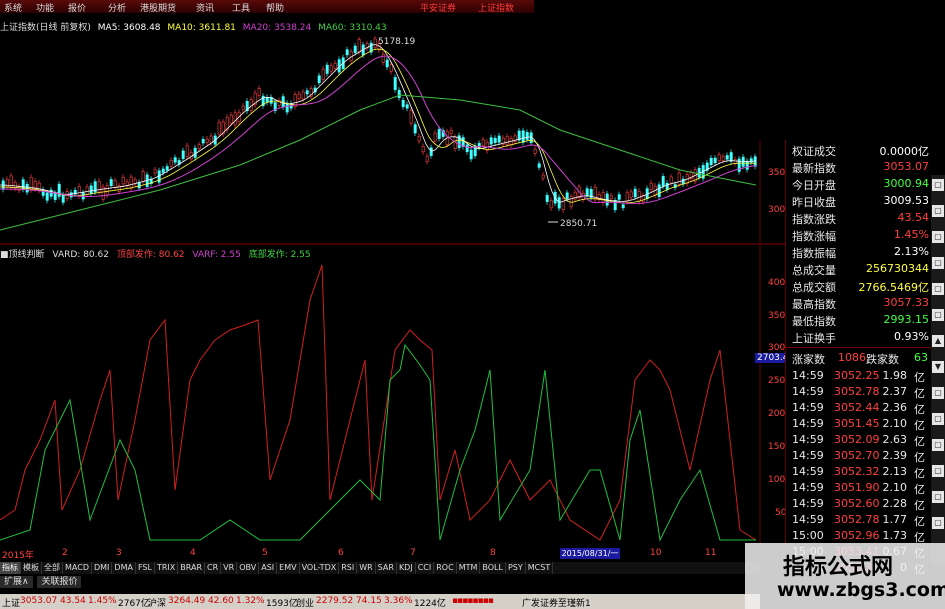 Image resolution: width=945 pixels, height=609 pixels. What do you see at coordinates (167, 568) in the screenshot?
I see `indicator-tab: TRIX` at bounding box center [167, 568].